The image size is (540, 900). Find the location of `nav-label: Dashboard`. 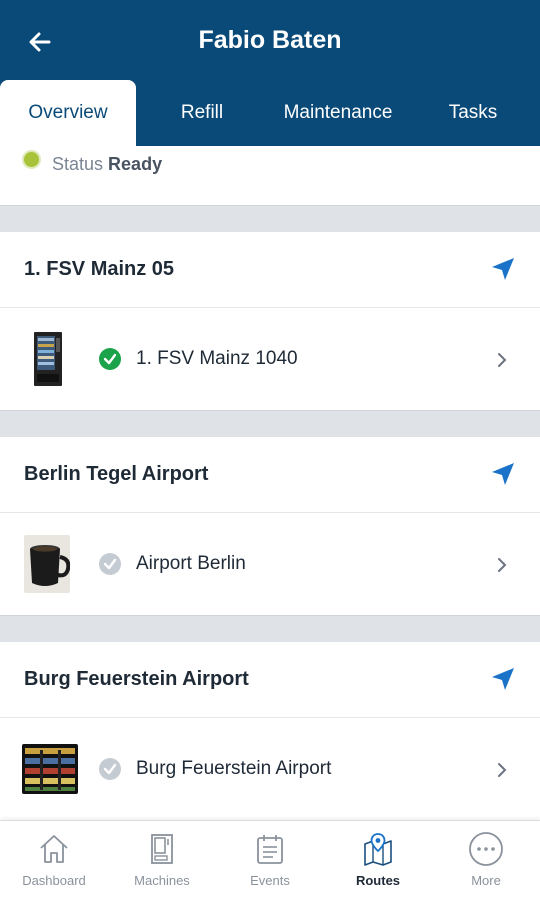

nav-label: Dashboard is located at coordinates (54, 880).